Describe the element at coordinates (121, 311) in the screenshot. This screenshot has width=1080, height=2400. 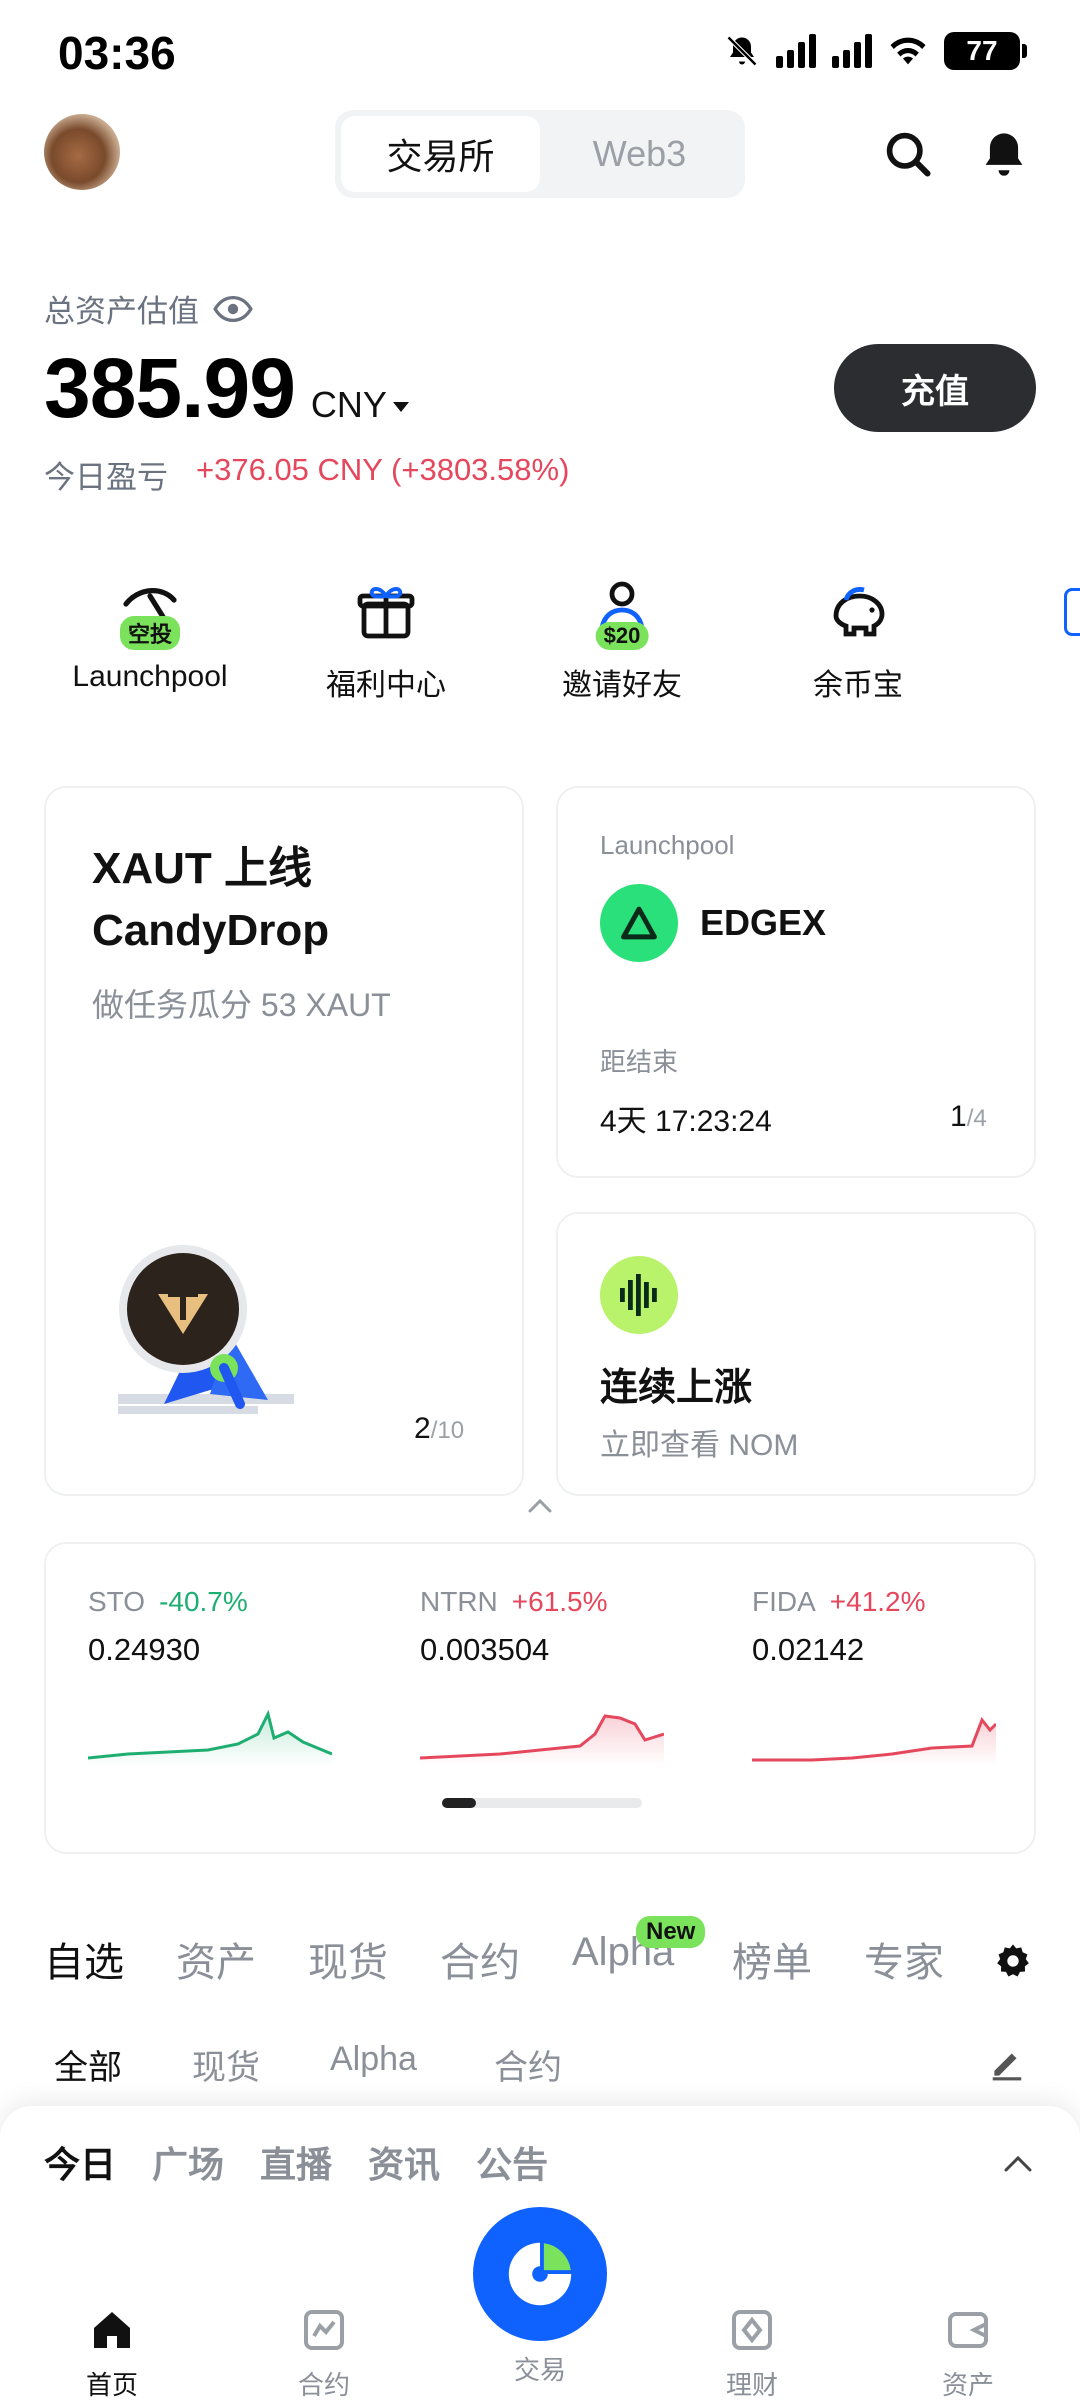
I see `total-assets-text: 总资产估值` at that location.